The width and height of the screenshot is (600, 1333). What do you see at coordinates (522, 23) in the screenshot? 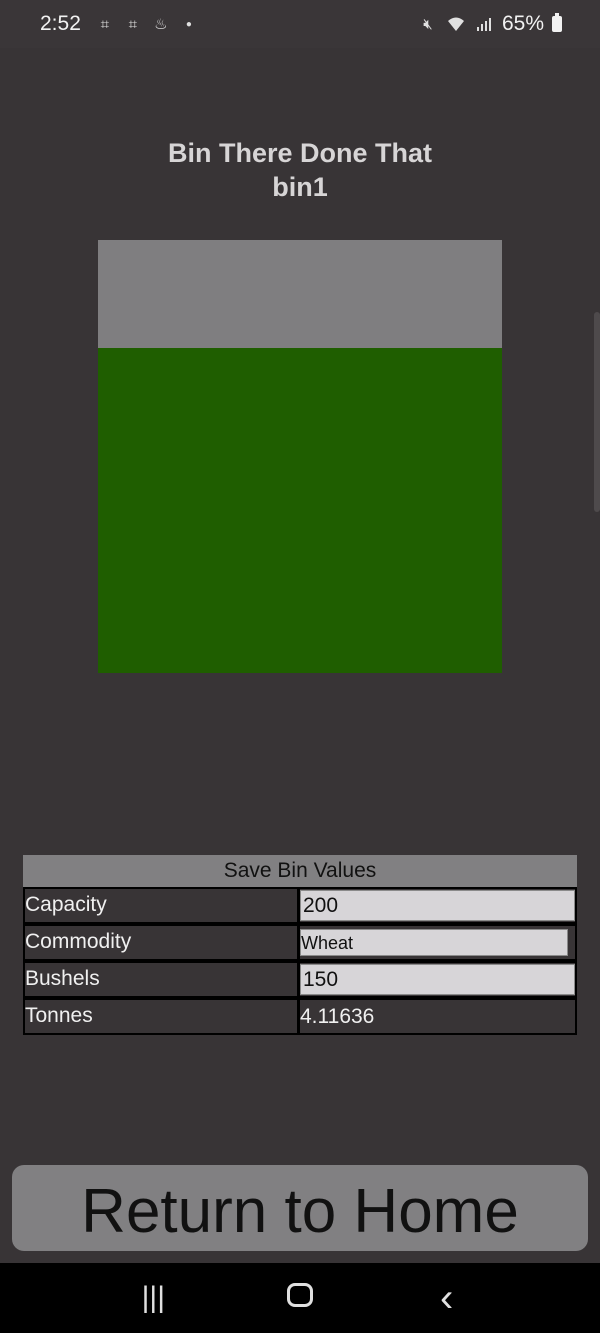
I see `battery-percent: 65%` at bounding box center [522, 23].